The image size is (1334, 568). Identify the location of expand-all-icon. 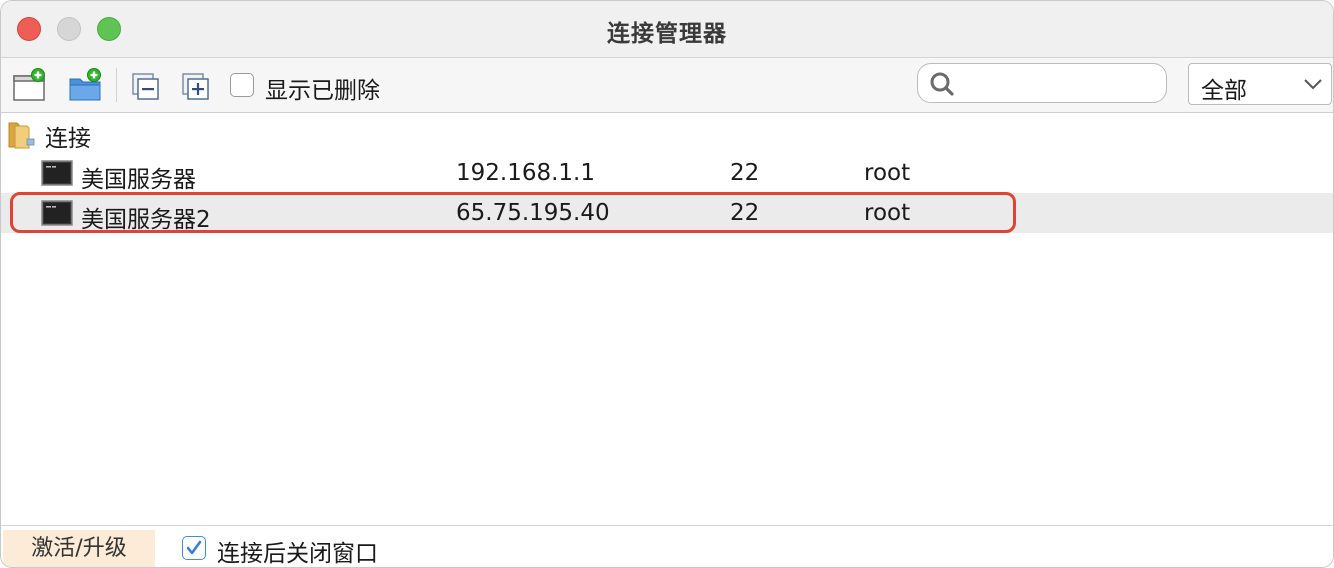
(198, 85).